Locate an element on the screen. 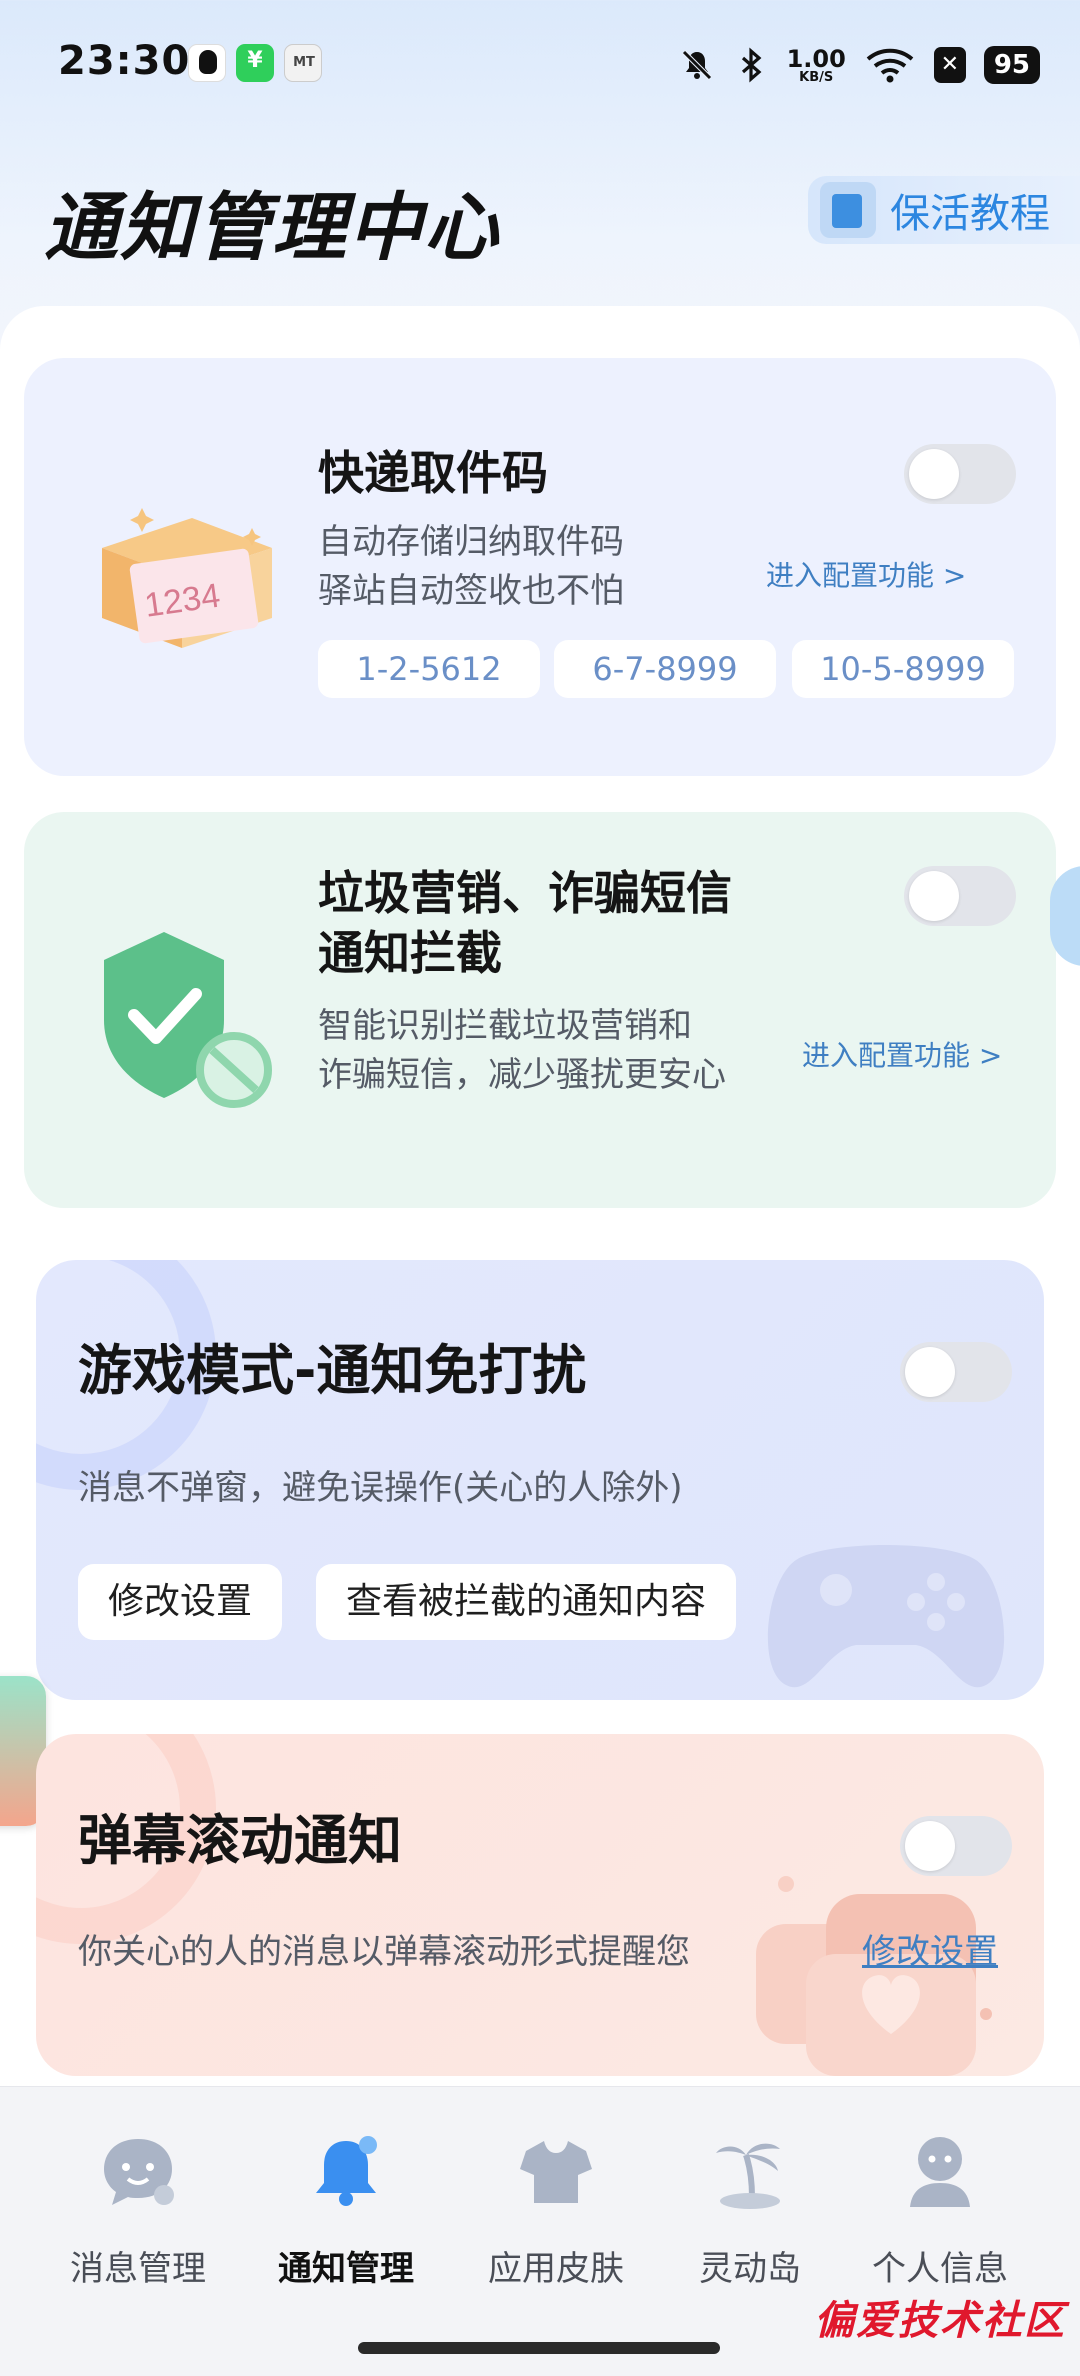  chat-bubble-icon is located at coordinates (139, 2172).